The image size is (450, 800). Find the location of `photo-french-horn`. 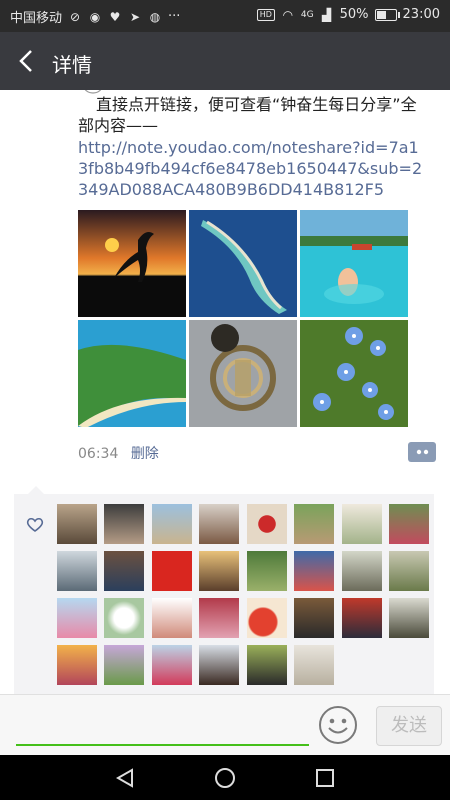

photo-french-horn is located at coordinates (243, 373).